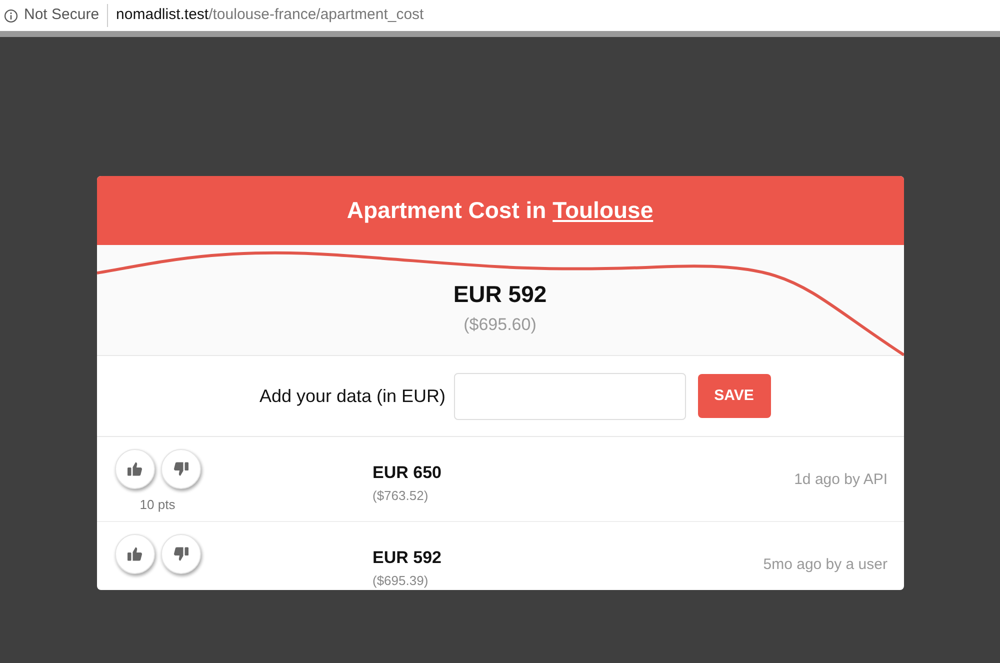 Image resolution: width=1000 pixels, height=663 pixels. I want to click on entry-price: EUR 592, so click(407, 558).